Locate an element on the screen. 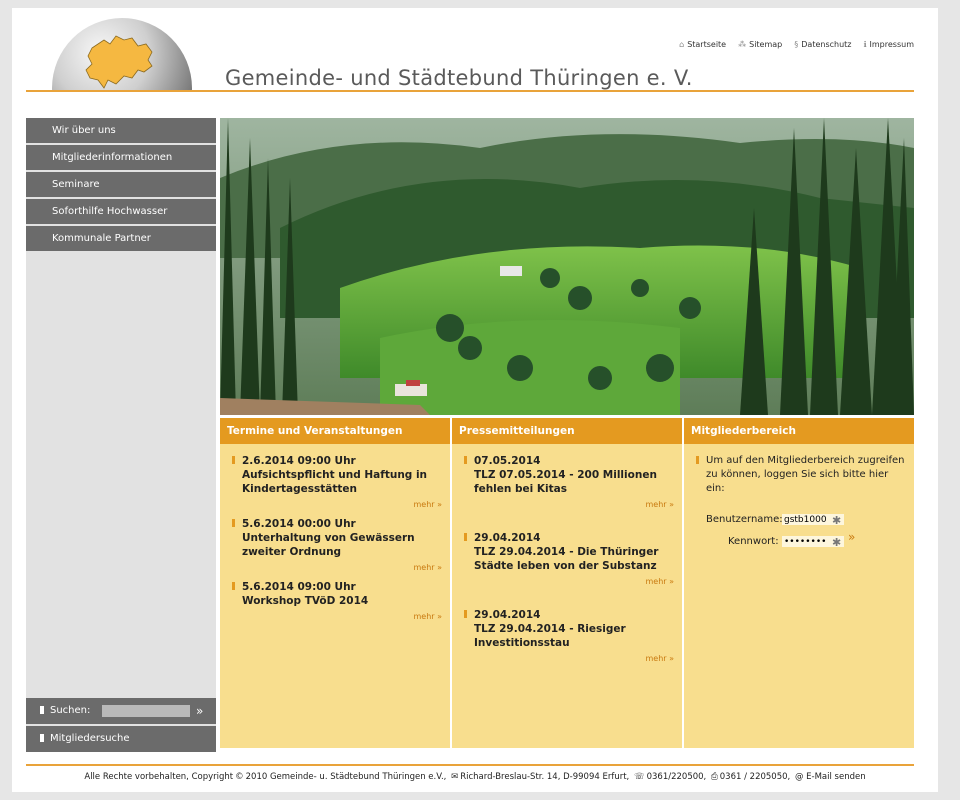 This screenshot has height=800, width=960. press-panel-title: Pressemitteilungen is located at coordinates (567, 431).